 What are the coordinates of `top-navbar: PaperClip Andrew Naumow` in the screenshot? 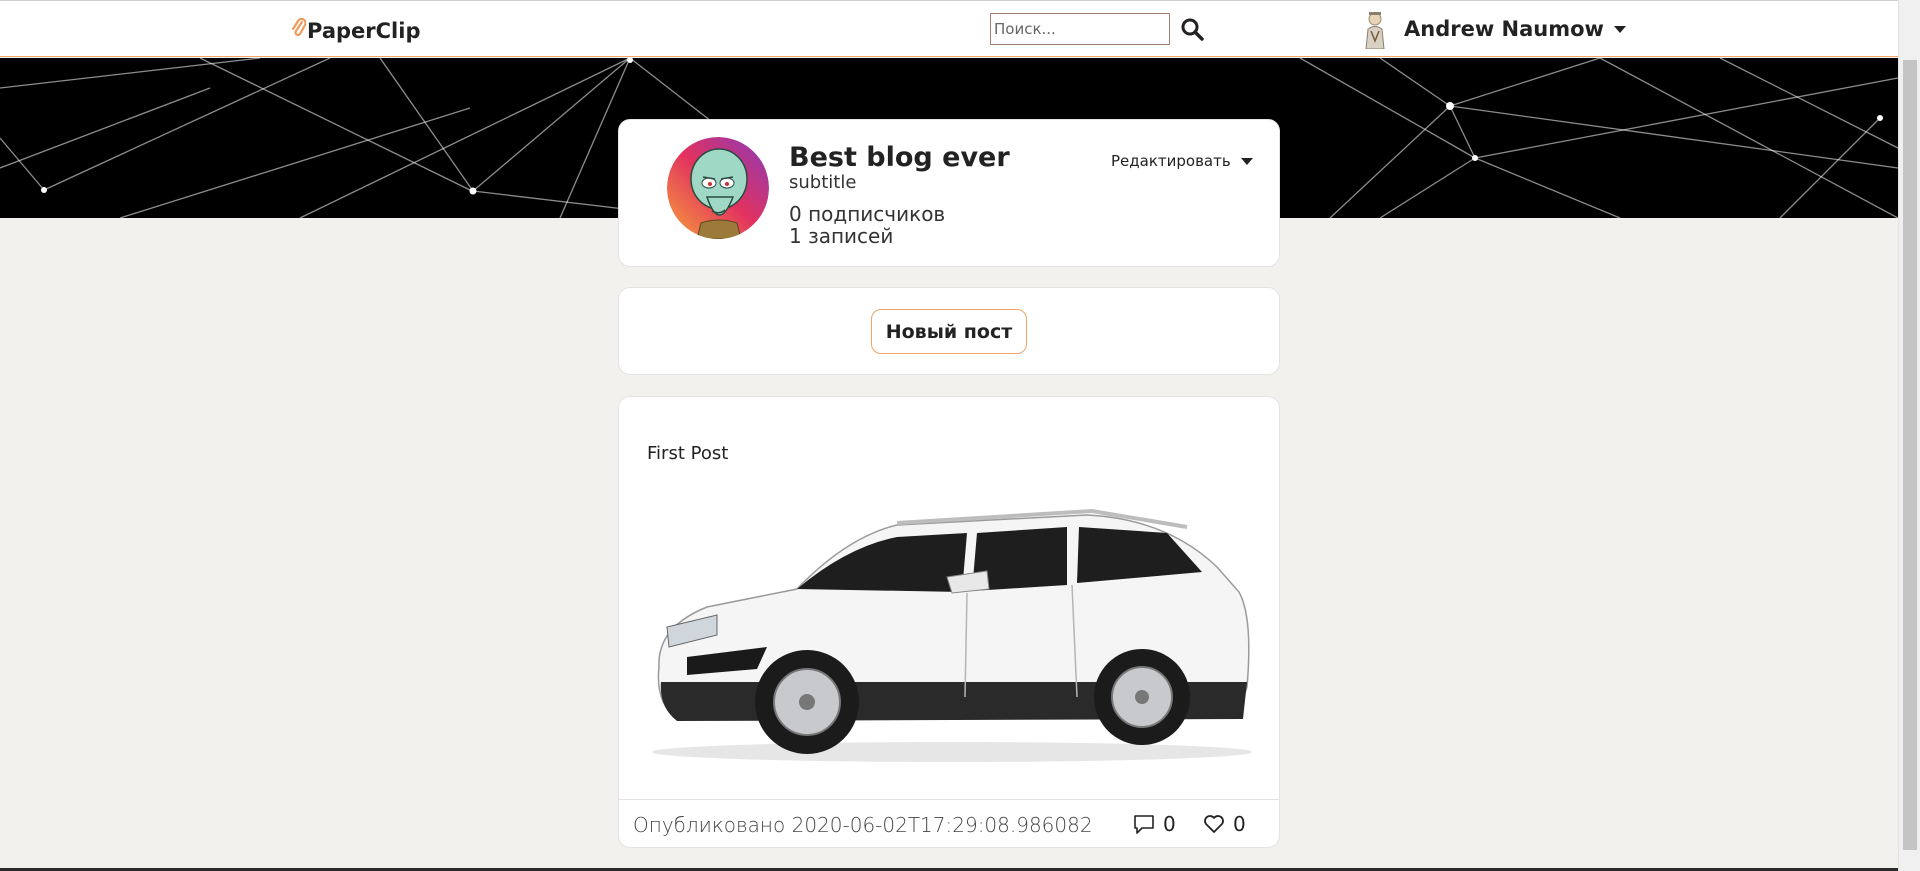 It's located at (949, 28).